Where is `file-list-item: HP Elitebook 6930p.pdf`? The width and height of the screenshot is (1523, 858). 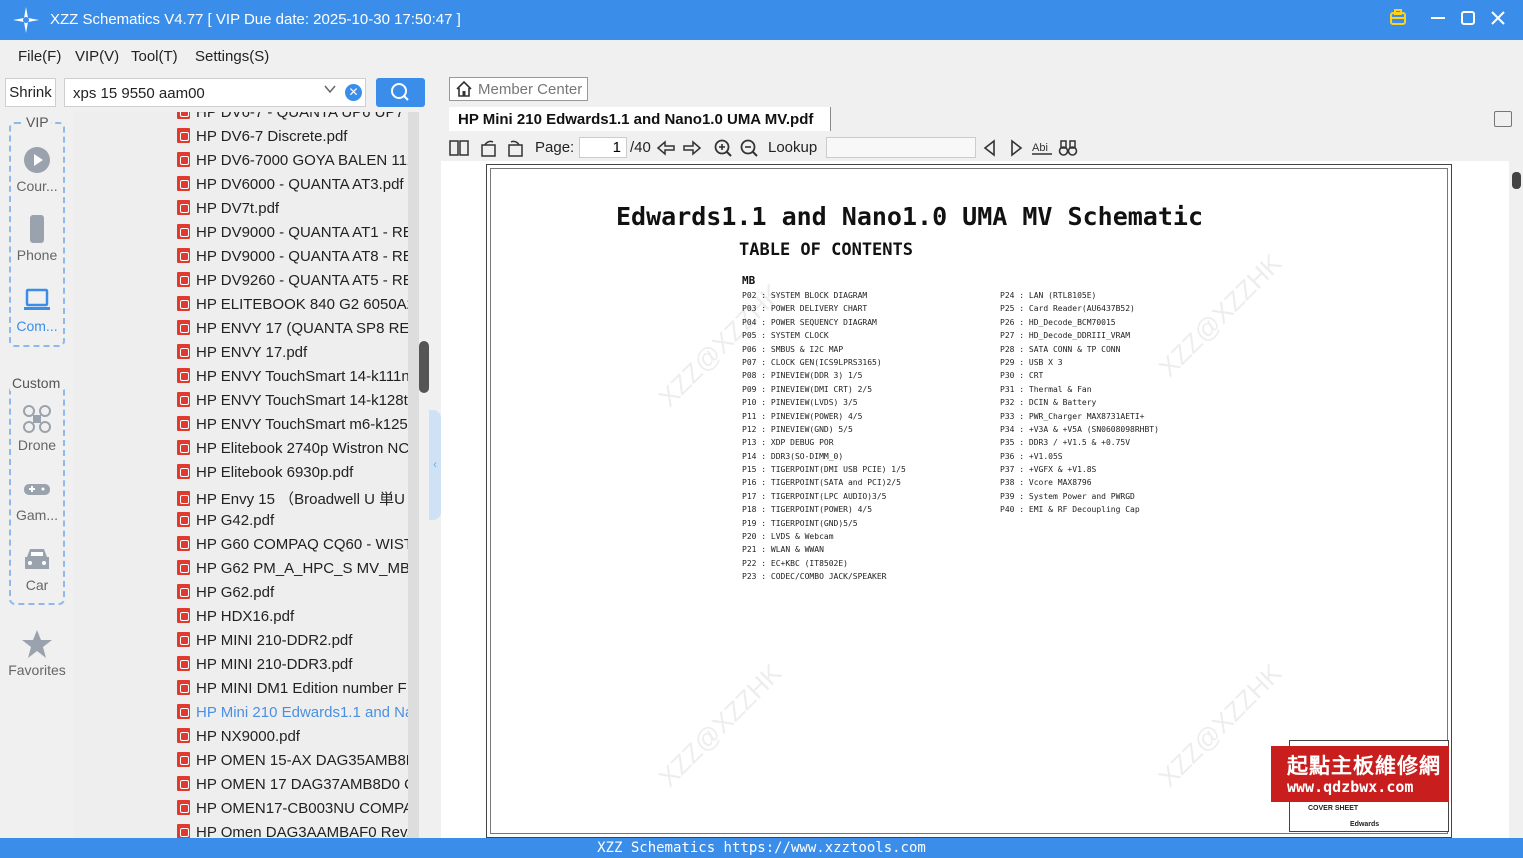
file-list-item: HP Elitebook 6930p.pdf is located at coordinates (297, 476).